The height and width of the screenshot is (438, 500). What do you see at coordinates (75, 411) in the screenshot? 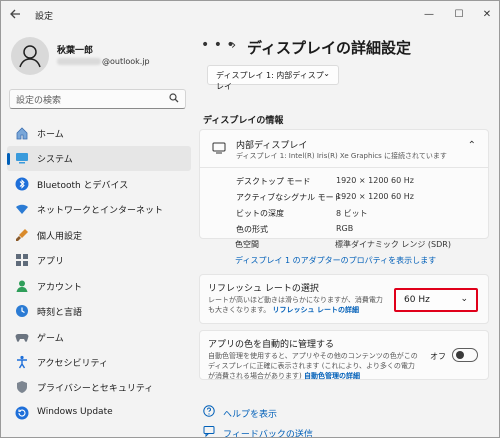
I see `sidebar-item-label: Windows Update` at bounding box center [75, 411].